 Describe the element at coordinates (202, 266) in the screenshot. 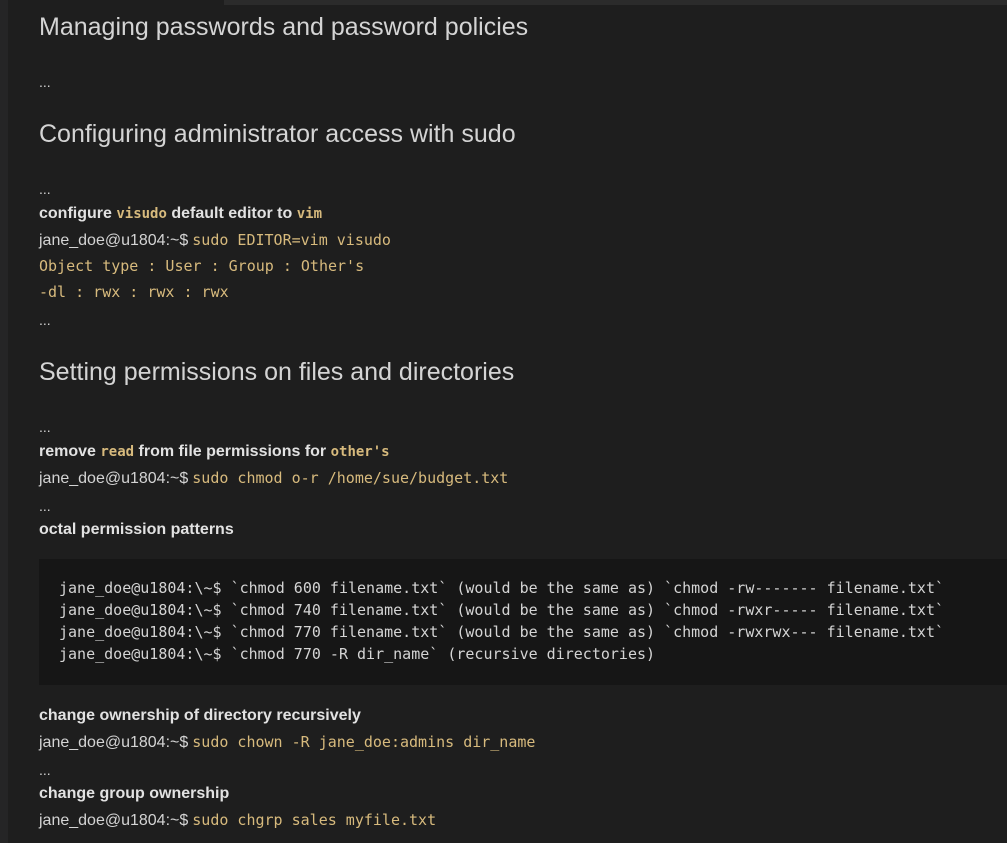

I see `output-line: Object type : User : Group : Other's` at that location.